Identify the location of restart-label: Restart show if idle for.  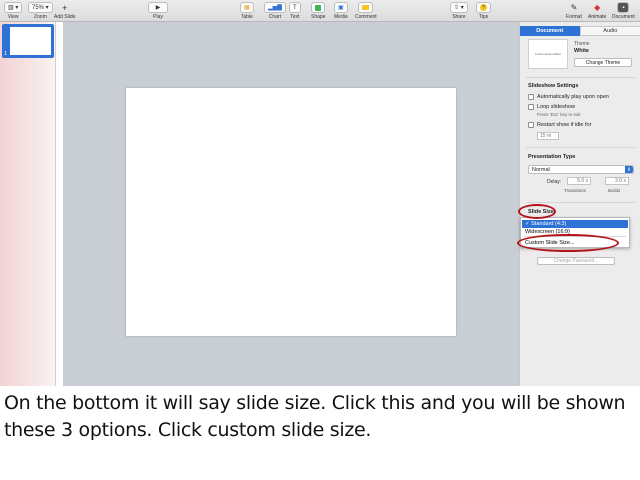
(564, 125).